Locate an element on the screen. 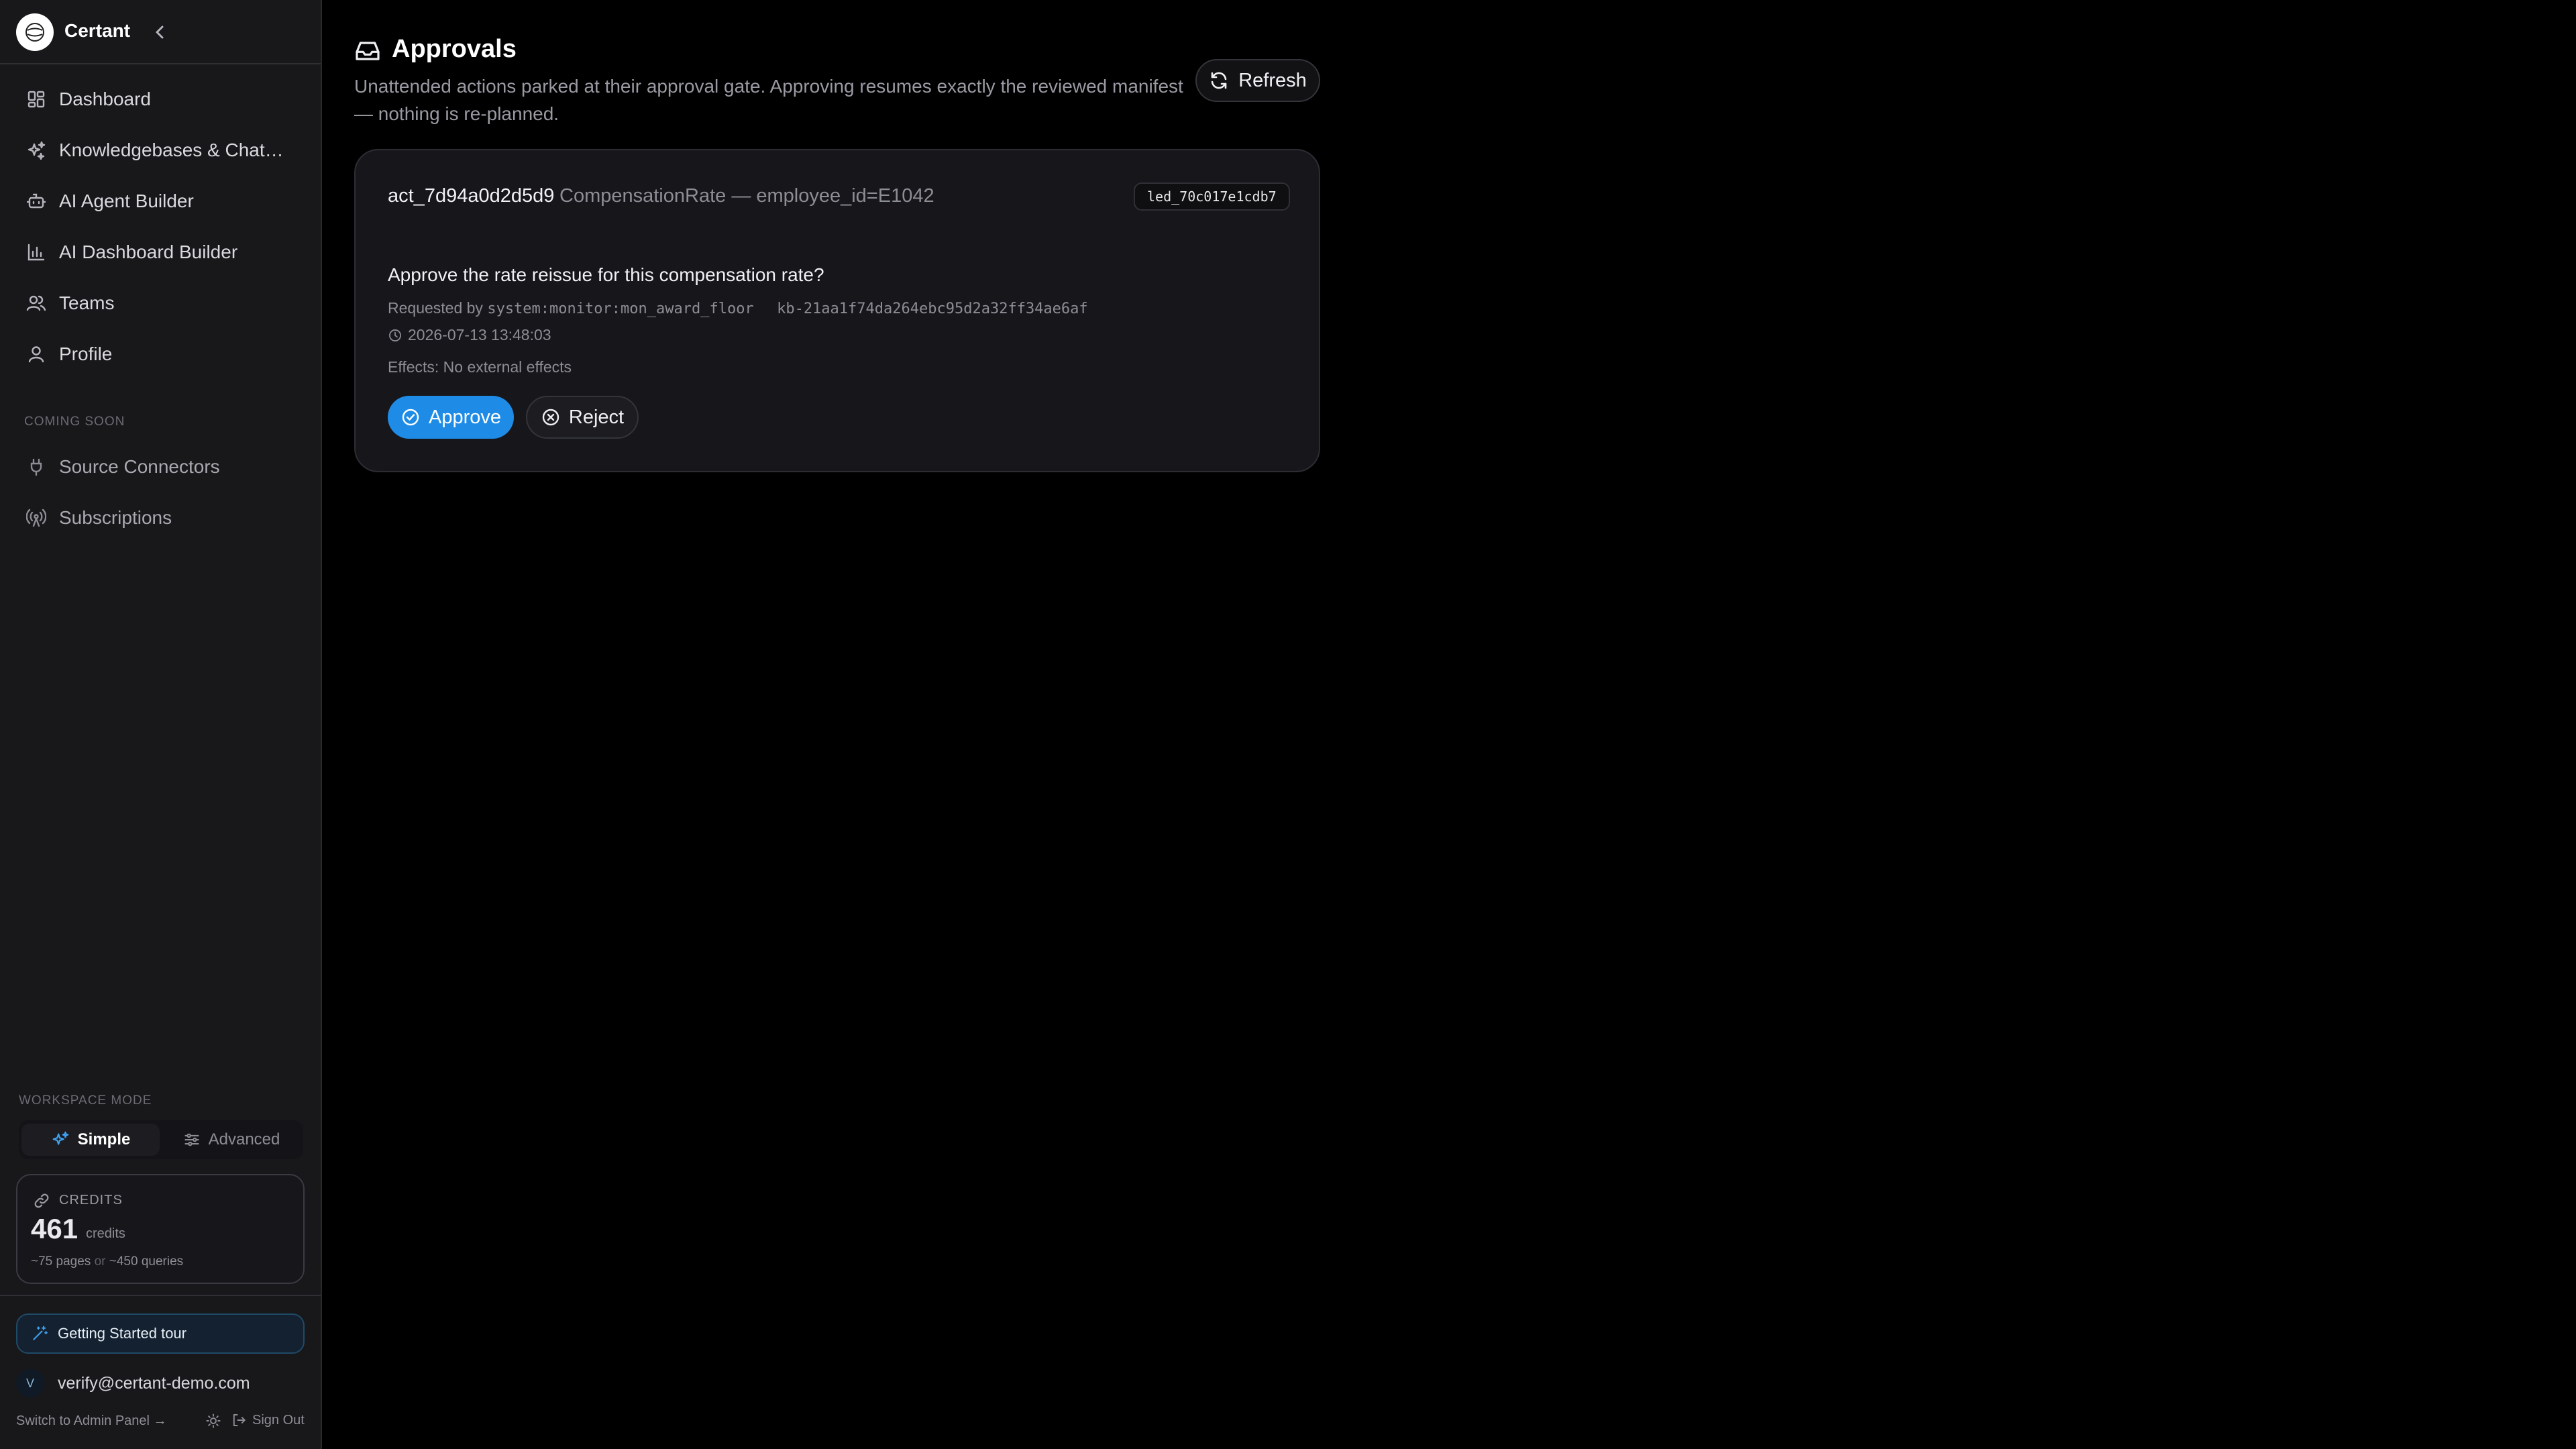  switch-admin-link: Switch to Admin Panel → is located at coordinates (91, 1421).